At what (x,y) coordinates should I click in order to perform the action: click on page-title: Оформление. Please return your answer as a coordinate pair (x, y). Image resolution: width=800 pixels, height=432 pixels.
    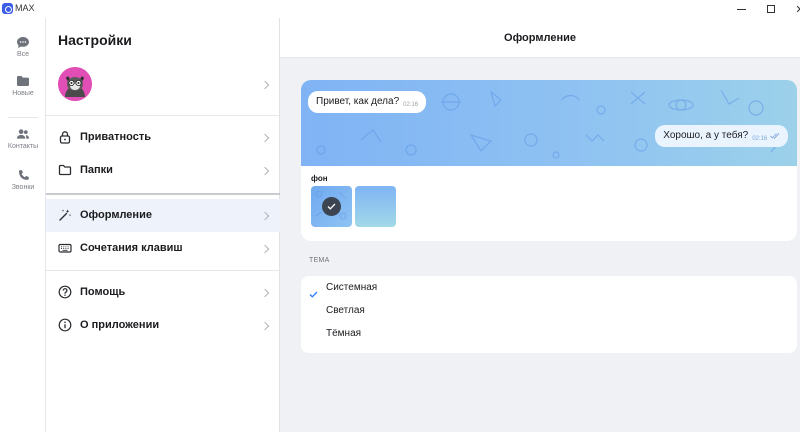
    Looking at the image, I should click on (540, 38).